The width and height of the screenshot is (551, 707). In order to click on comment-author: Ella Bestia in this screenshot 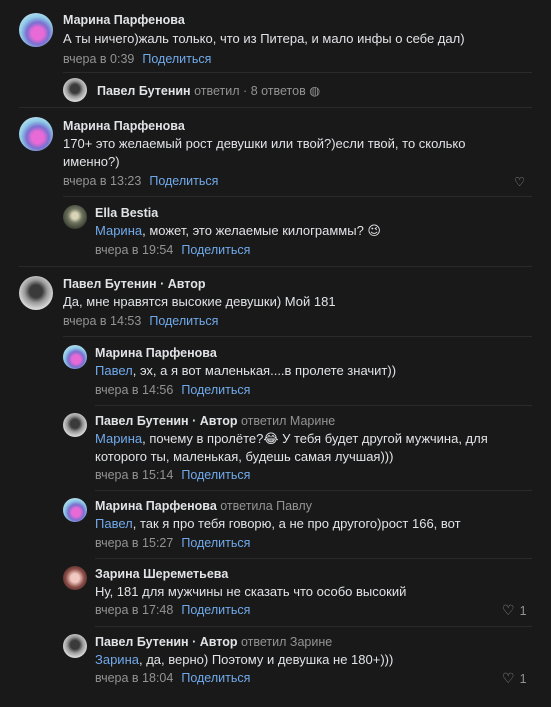, I will do `click(126, 213)`.